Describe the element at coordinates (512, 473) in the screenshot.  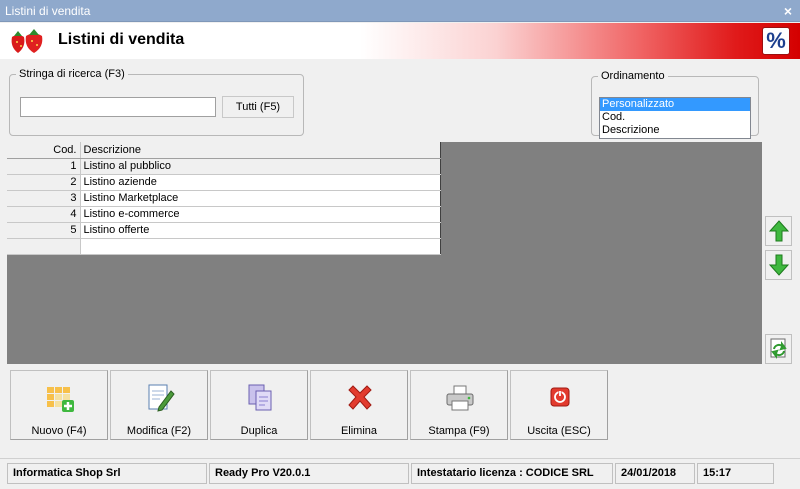
I see `status-license: Intestatario licenza : CODICE SRL` at that location.